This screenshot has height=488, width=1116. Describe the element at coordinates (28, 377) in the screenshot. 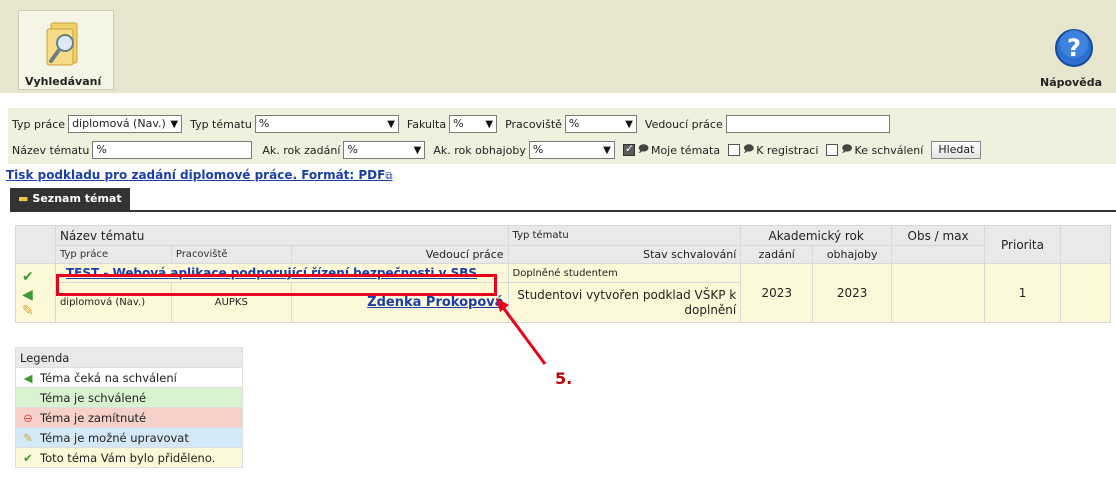

I see `pending-approval-icon: ◀` at that location.